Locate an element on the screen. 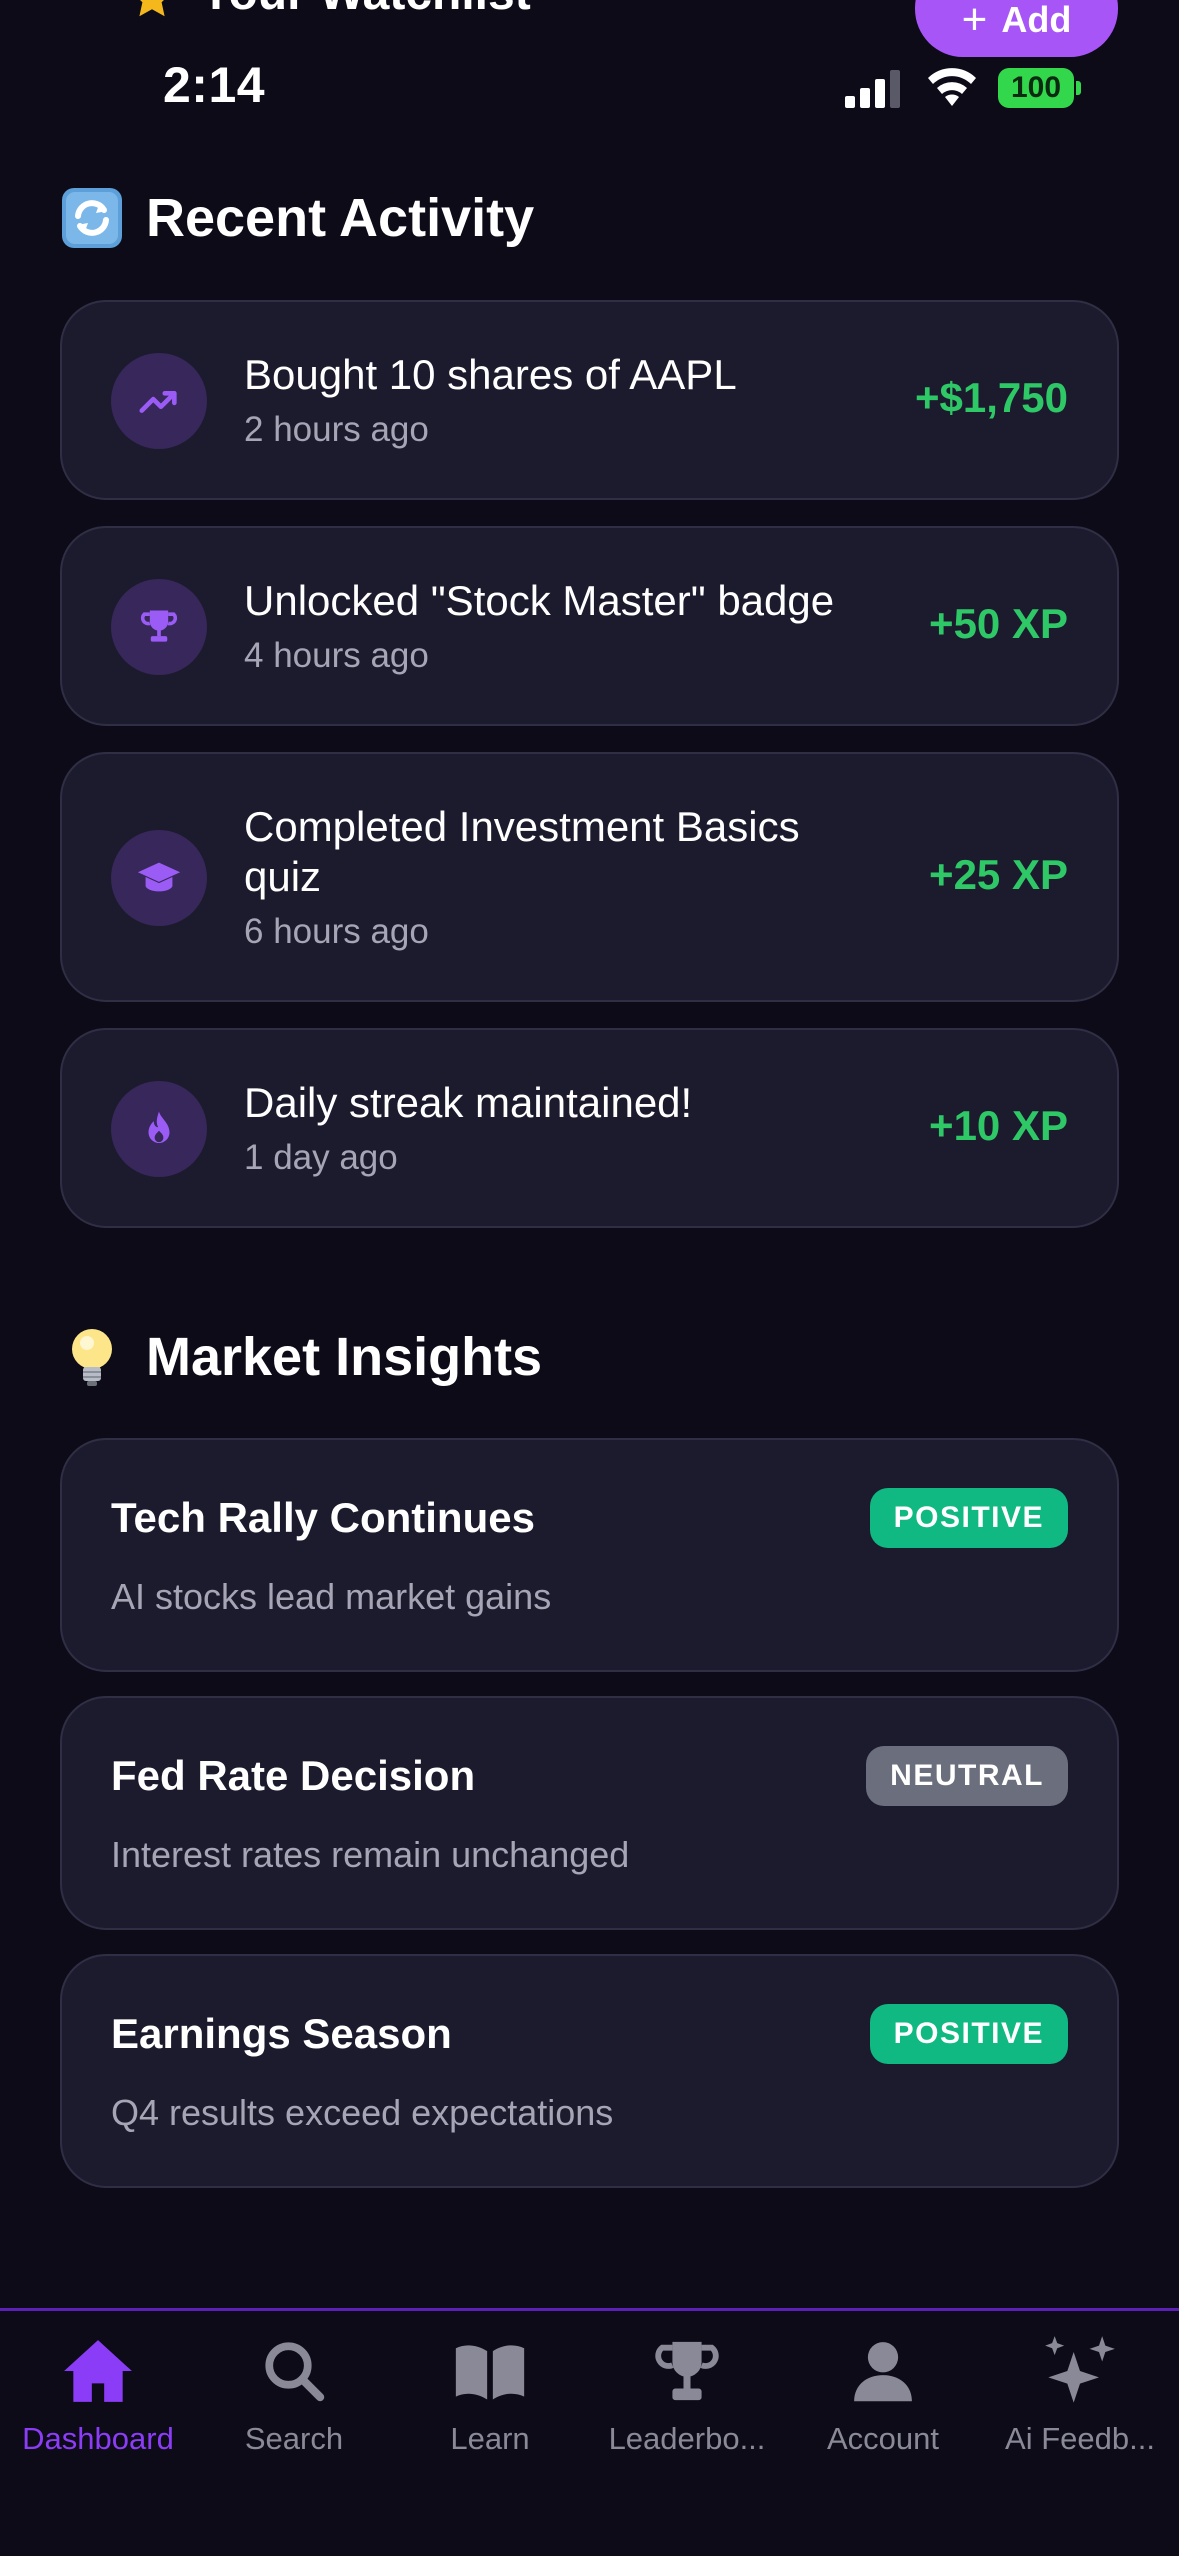  insight-title: Fed Rate Decision is located at coordinates (293, 1775).